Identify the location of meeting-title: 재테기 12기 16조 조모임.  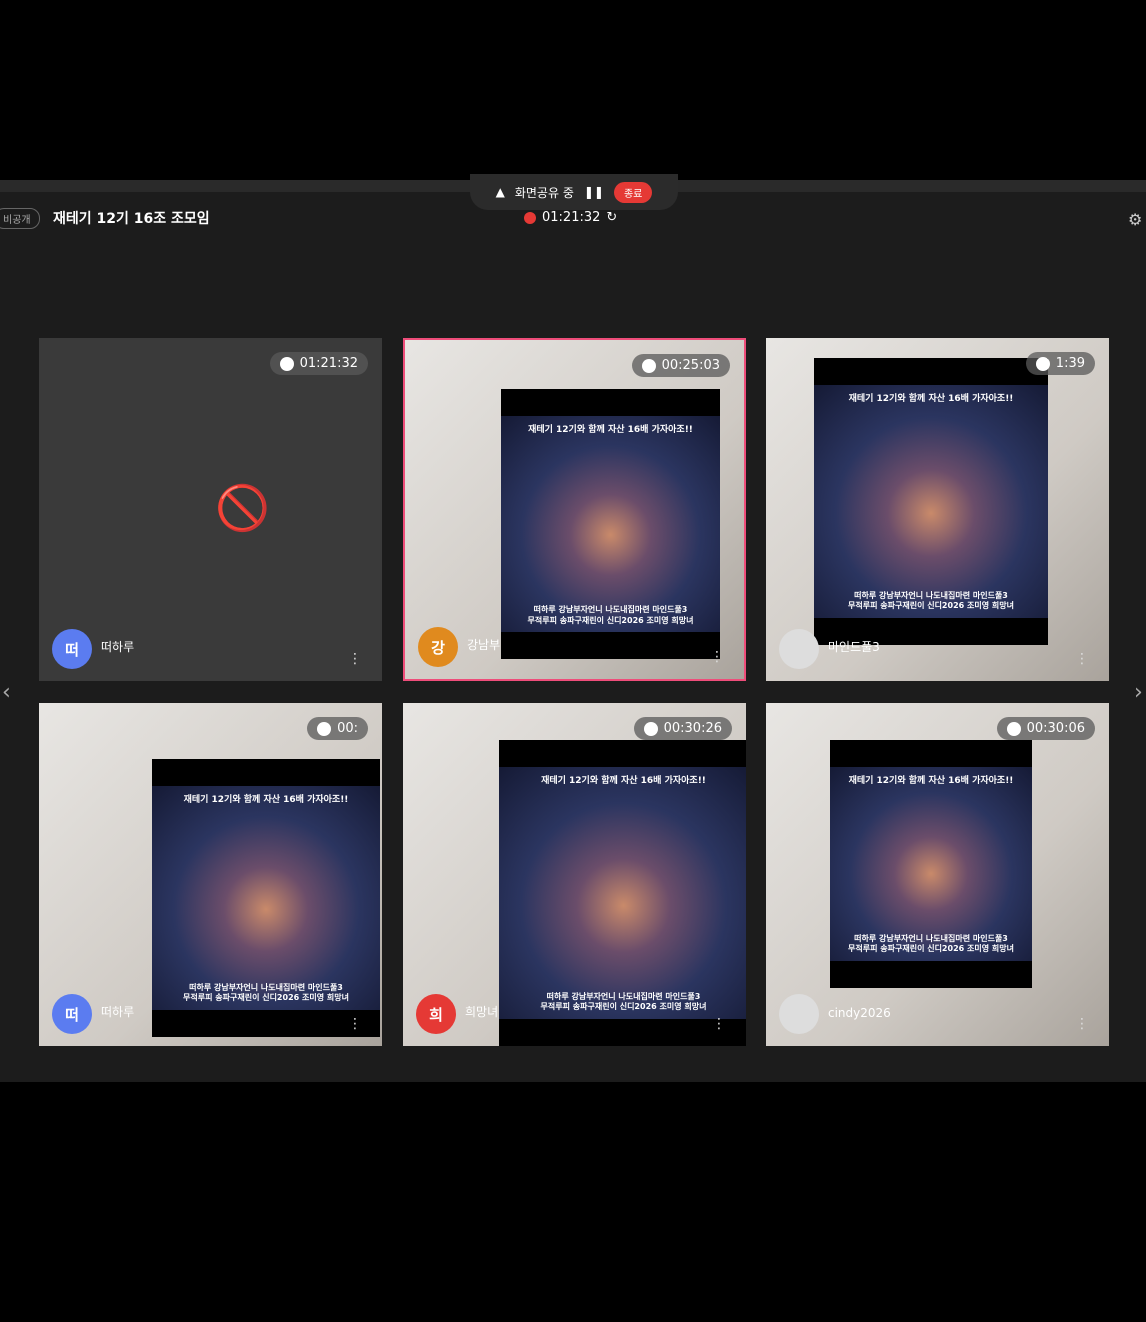
(131, 219).